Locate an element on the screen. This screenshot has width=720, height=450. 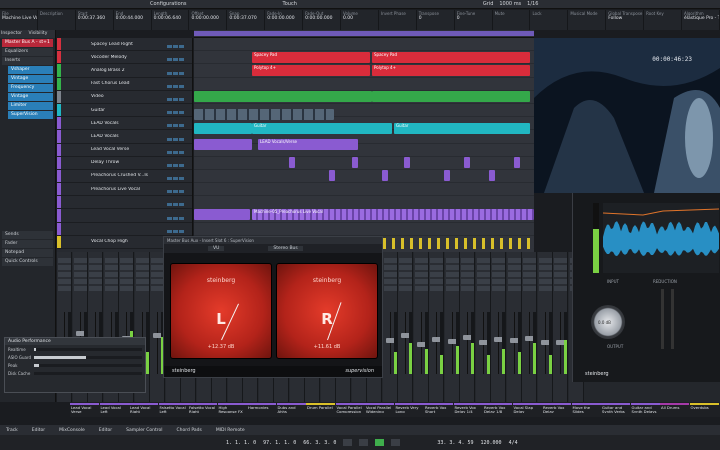
event-fast-chorus is located at coordinates (451, 96).